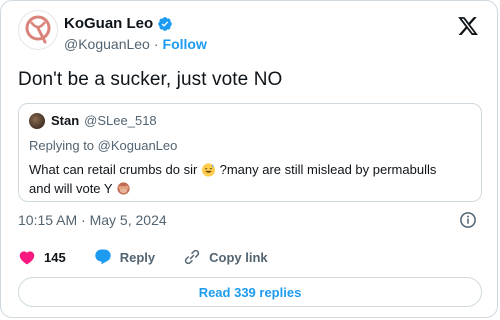 The width and height of the screenshot is (500, 320). I want to click on see-no-evil-monkey-emoji-icon, so click(123, 188).